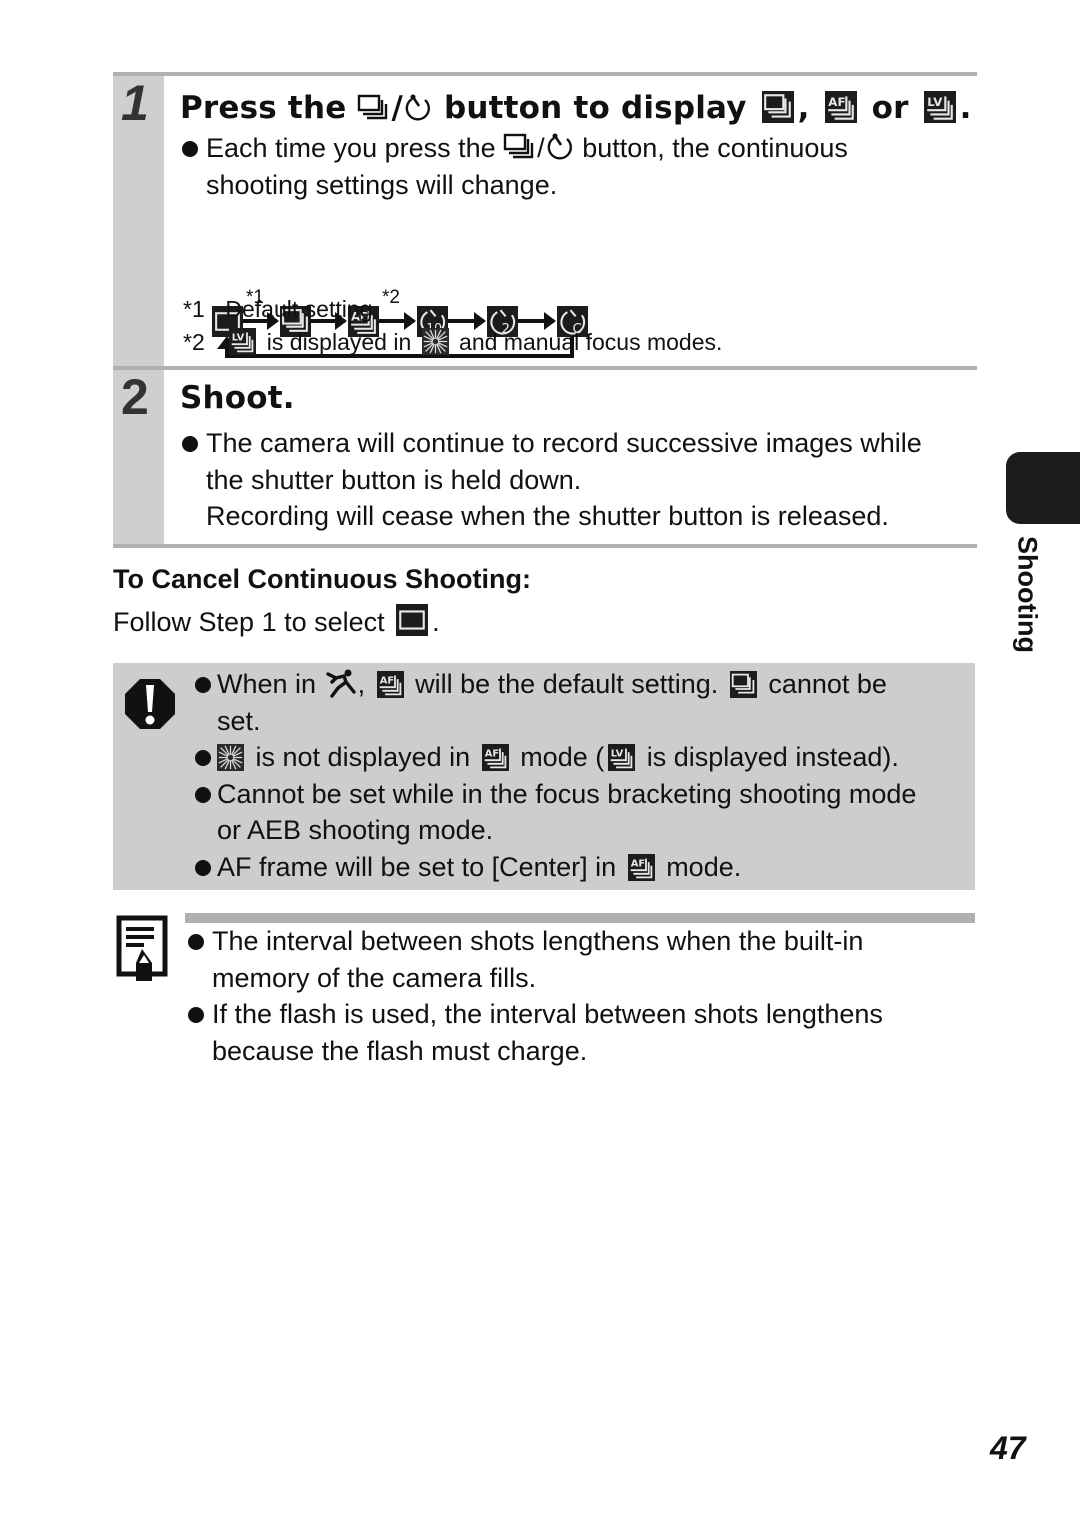 The width and height of the screenshot is (1080, 1521). I want to click on memo-divider, so click(580, 918).